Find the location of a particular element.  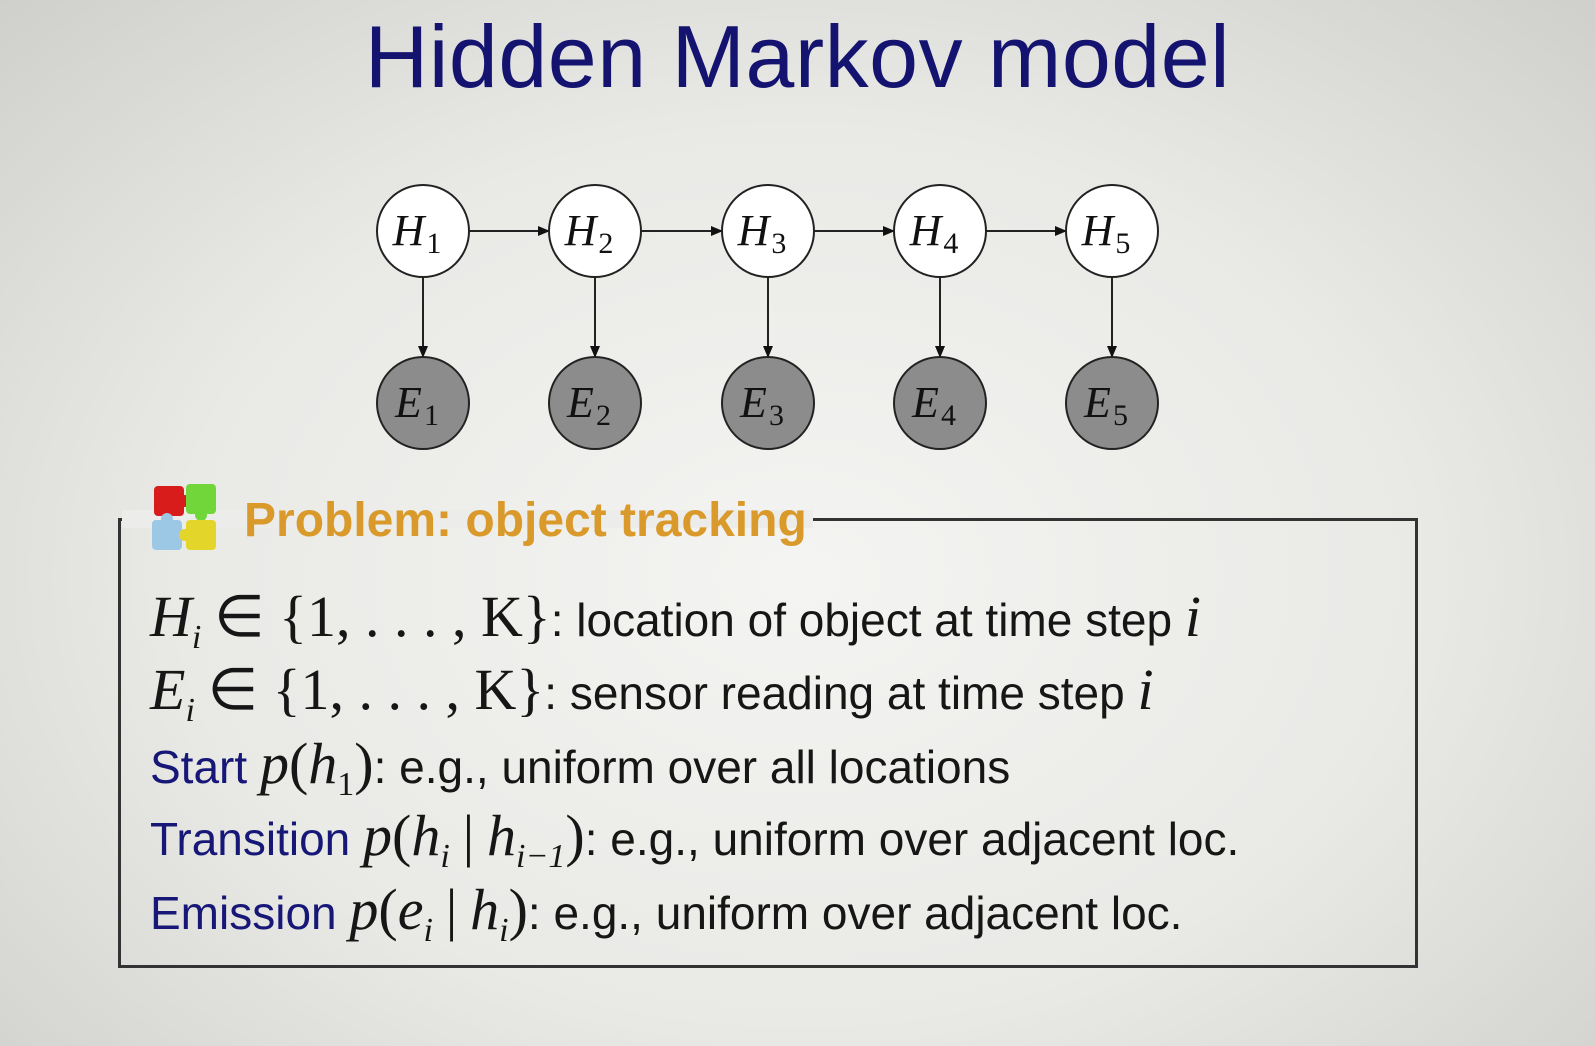

evidence-node-2: E2 is located at coordinates (595, 403).